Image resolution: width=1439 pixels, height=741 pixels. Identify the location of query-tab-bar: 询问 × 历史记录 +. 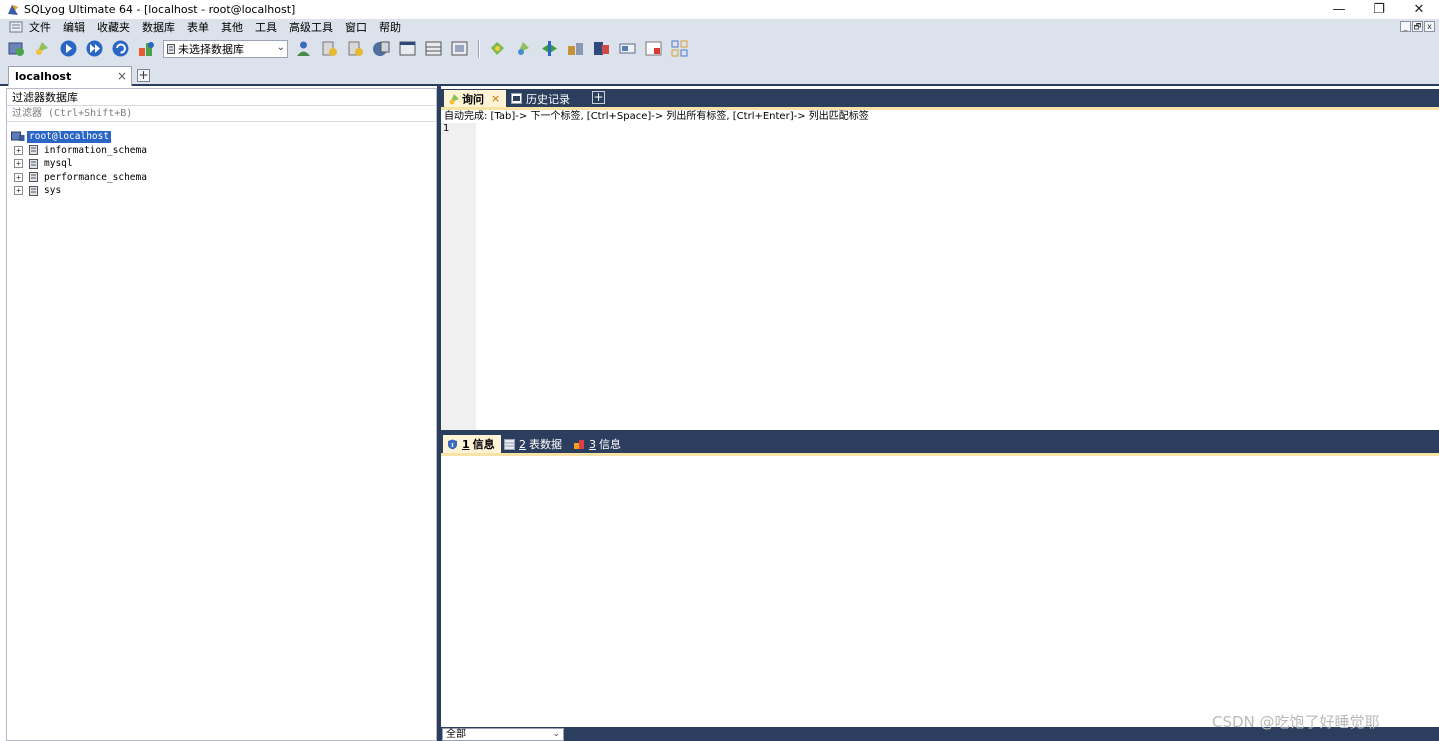
(940, 98).